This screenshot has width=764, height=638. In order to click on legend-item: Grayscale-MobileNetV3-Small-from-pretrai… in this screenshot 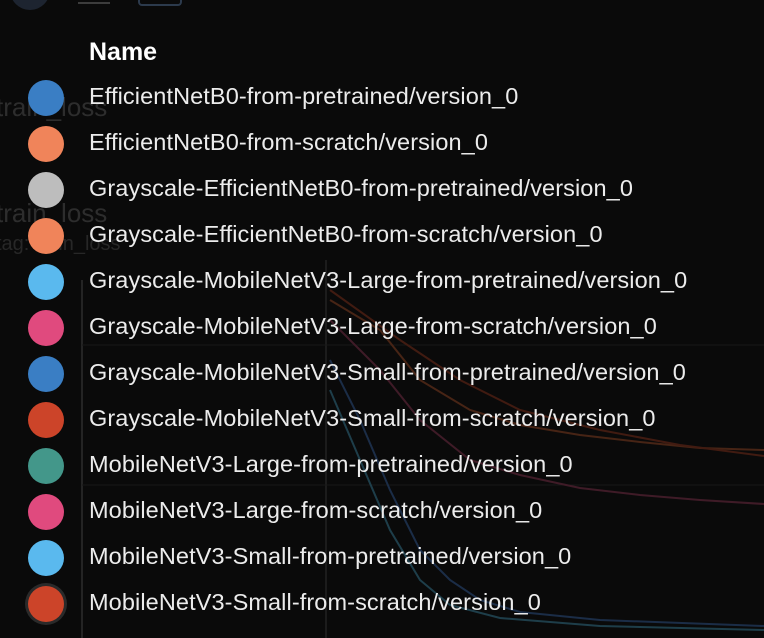, I will do `click(382, 374)`.